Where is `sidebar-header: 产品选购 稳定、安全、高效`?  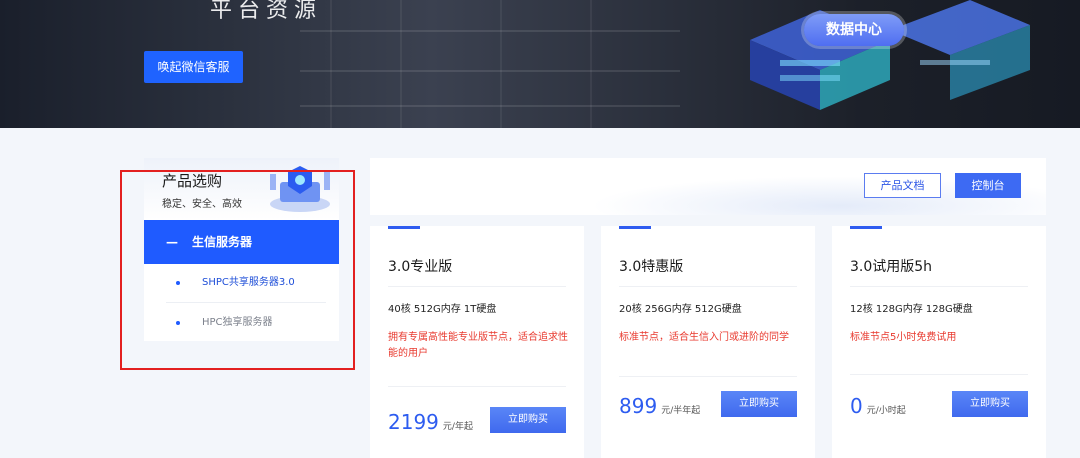 sidebar-header: 产品选购 稳定、安全、高效 is located at coordinates (241, 189).